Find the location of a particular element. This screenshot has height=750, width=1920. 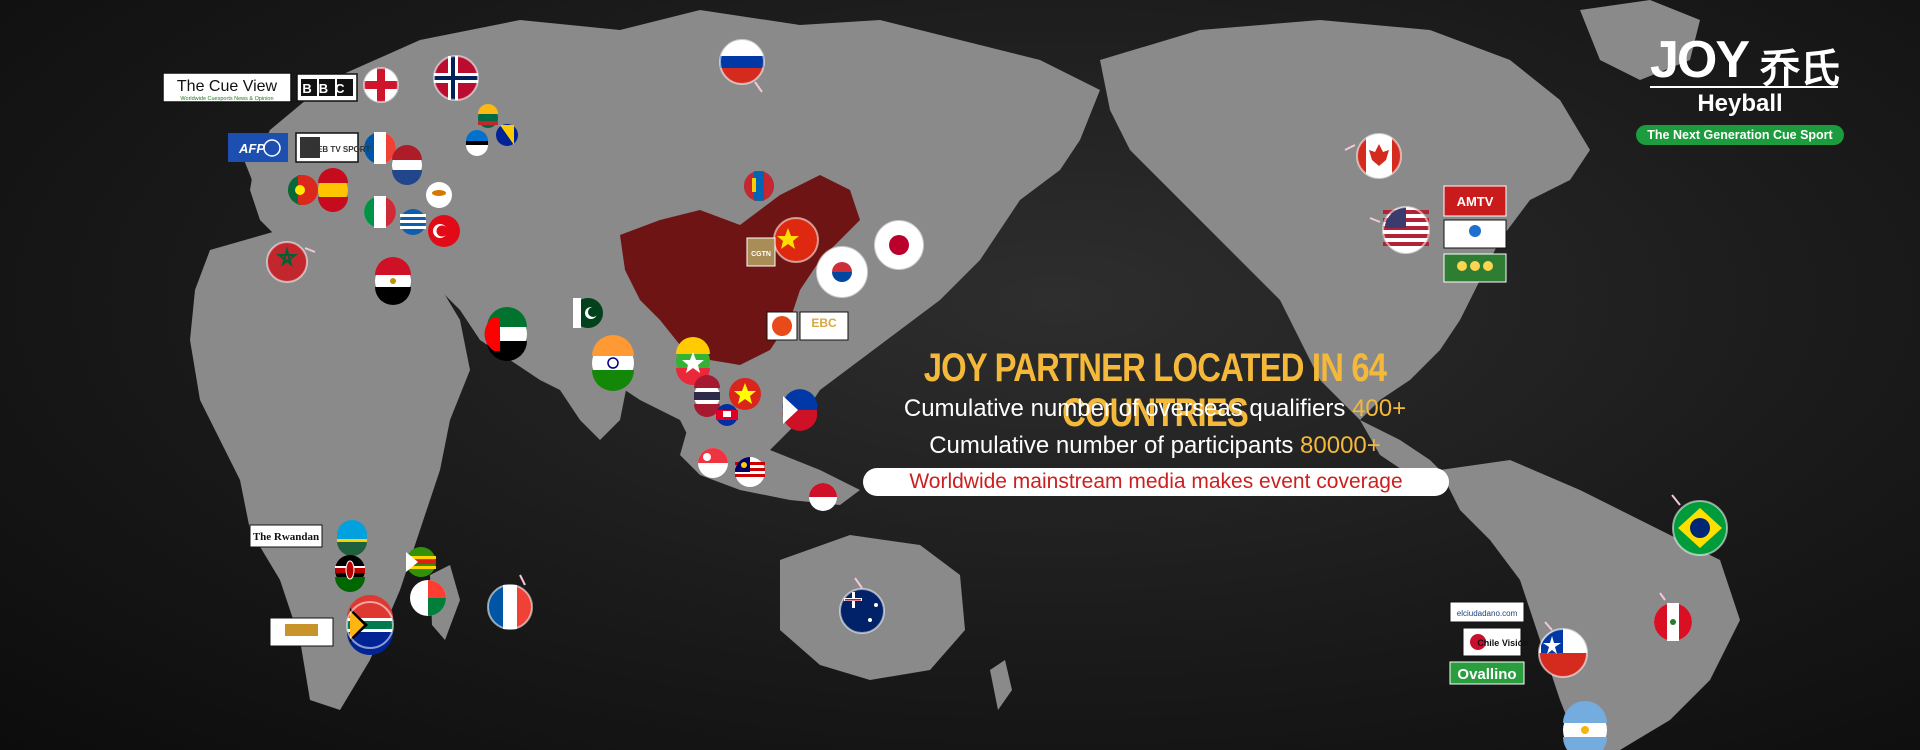

logo-cgtn: CGTN is located at coordinates (761, 252).